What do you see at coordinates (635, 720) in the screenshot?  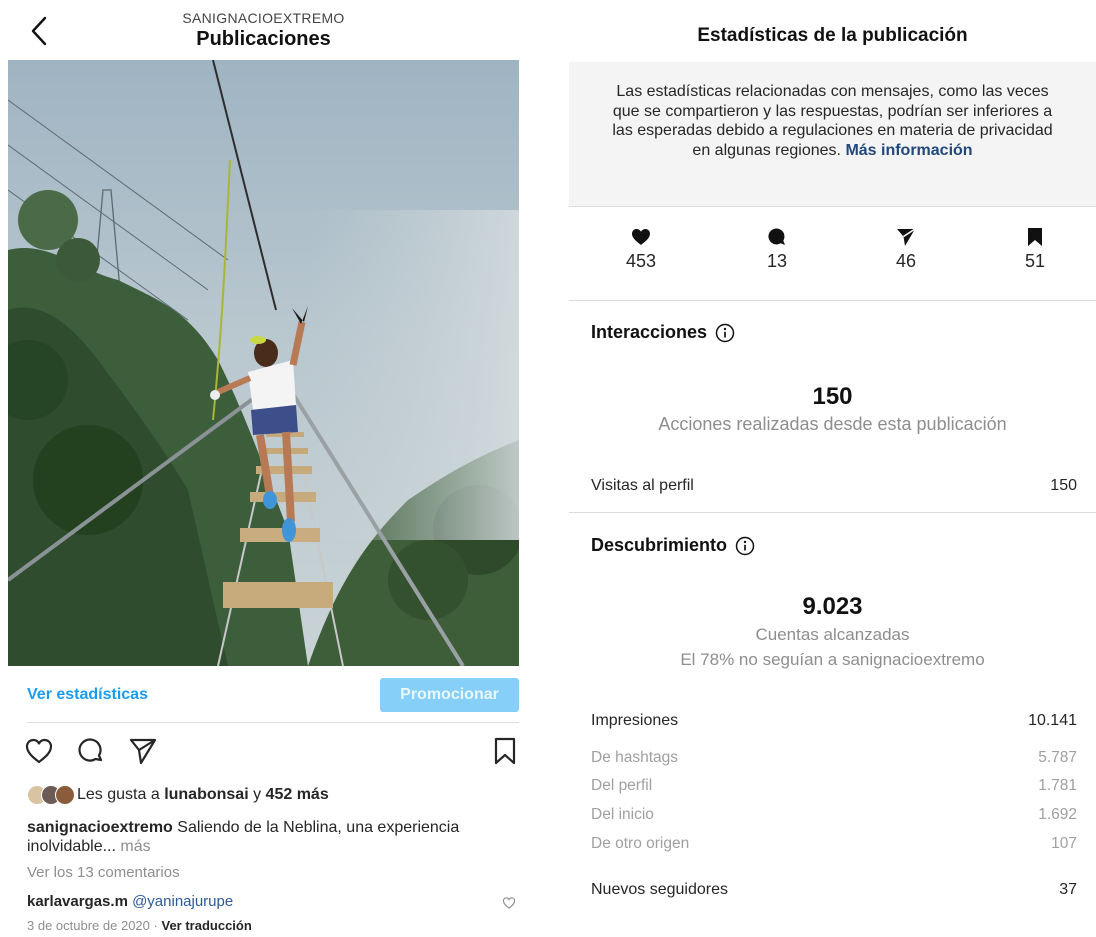 I see `impressions-label: Impresiones` at bounding box center [635, 720].